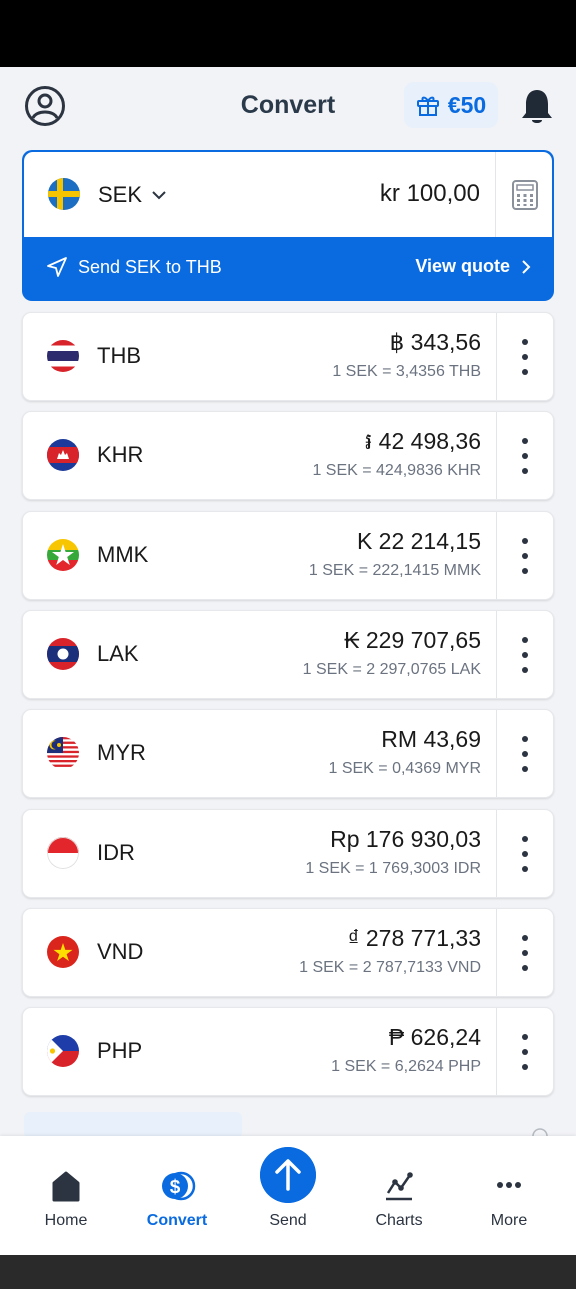 The height and width of the screenshot is (1289, 576). Describe the element at coordinates (63, 555) in the screenshot. I see `myanmar-flag-icon` at that location.